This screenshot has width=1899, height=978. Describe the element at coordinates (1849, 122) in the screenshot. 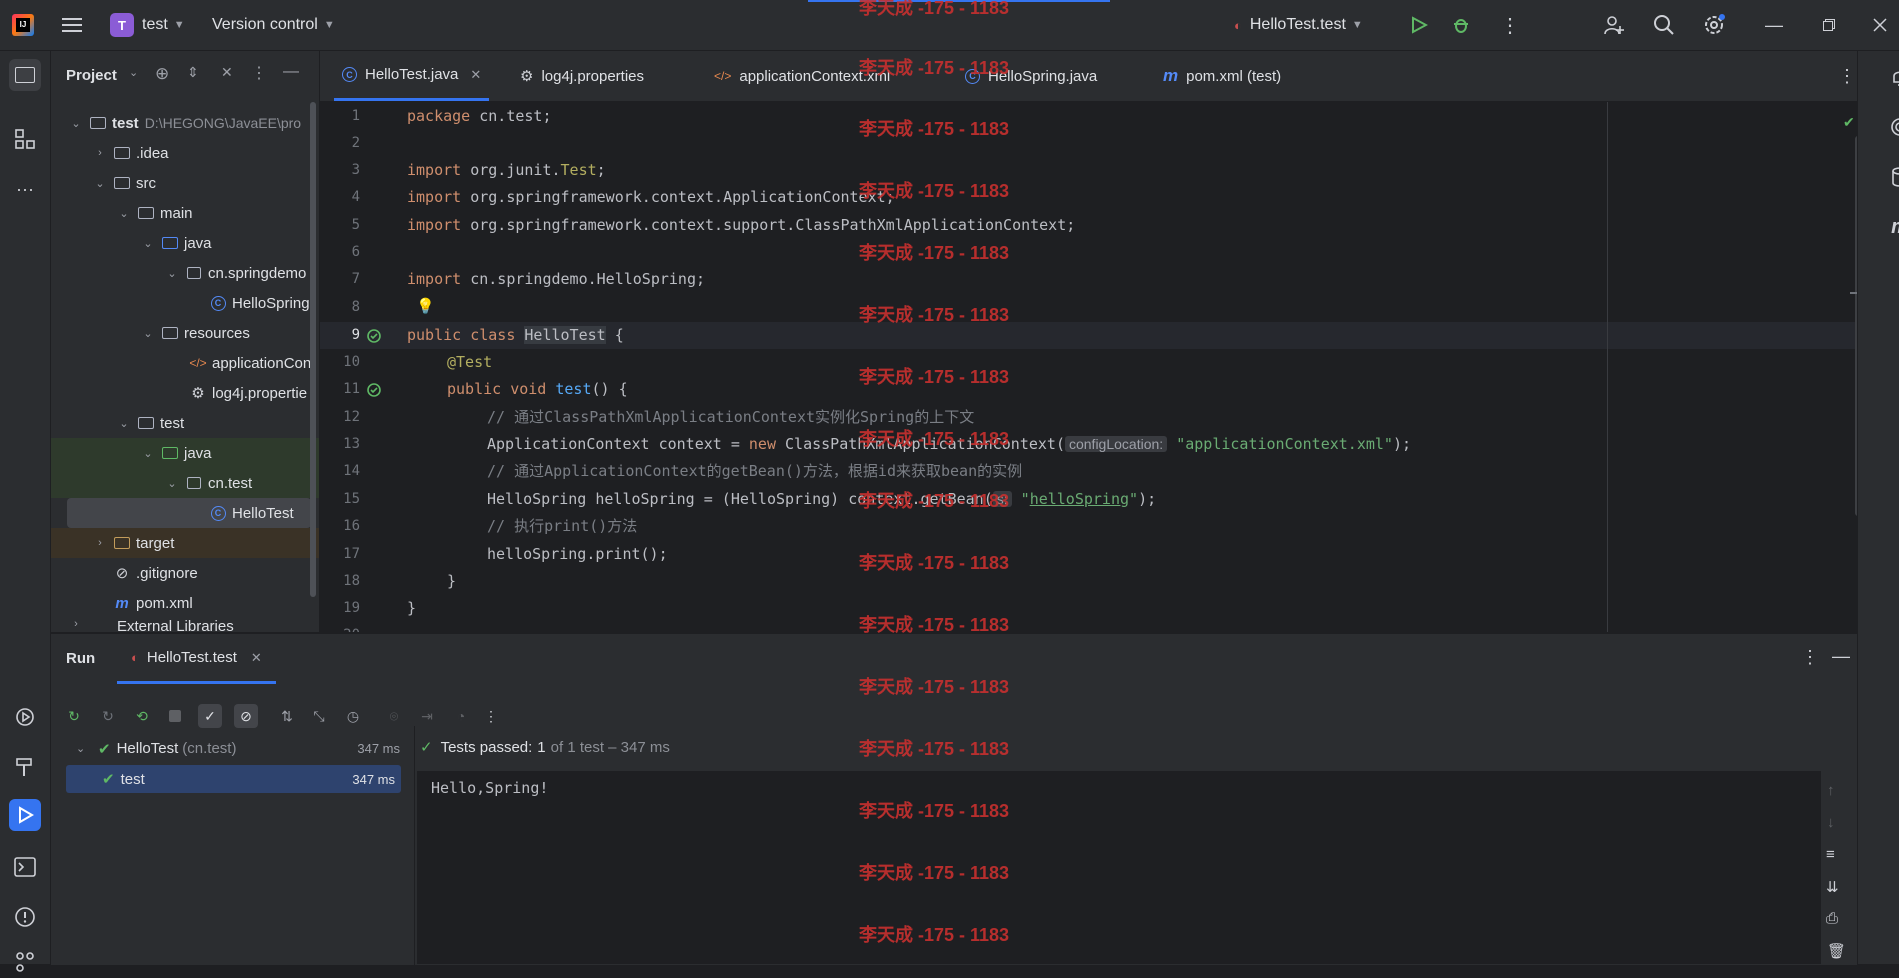

I see `no-problems-check-icon: ✔` at that location.